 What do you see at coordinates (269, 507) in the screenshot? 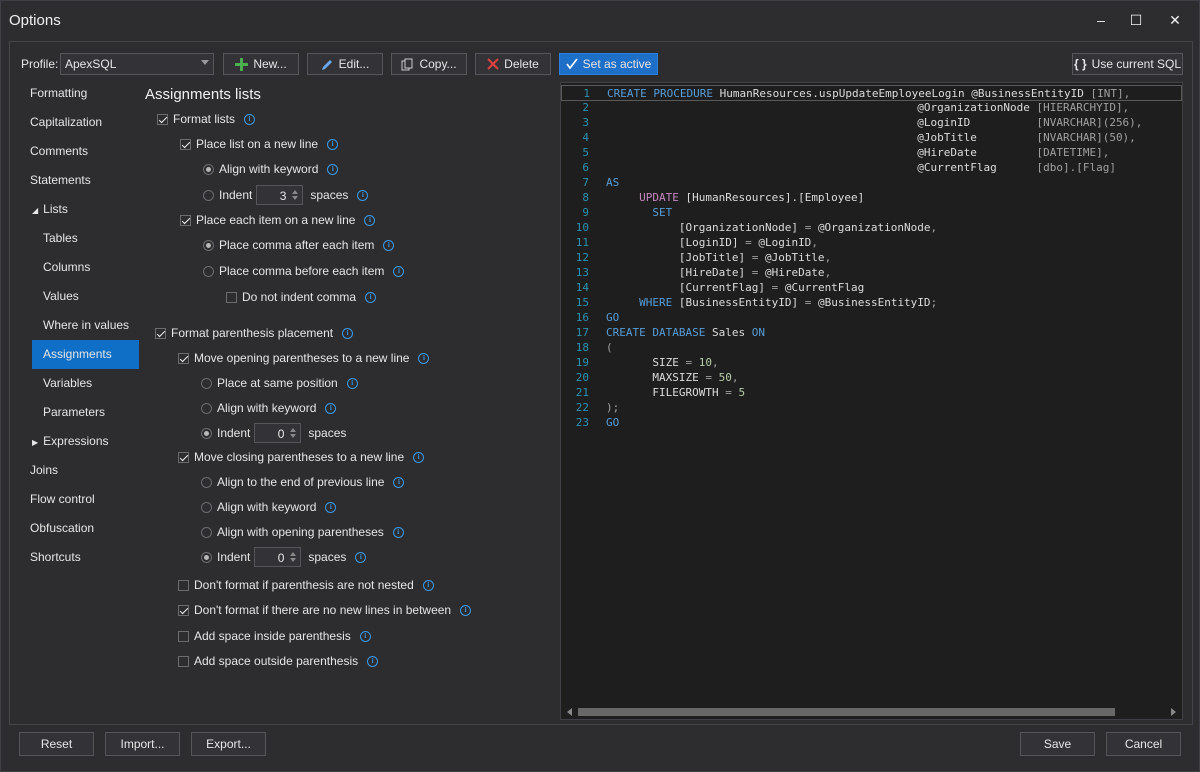
I see `align-keyword-3-option: Align with keyword i` at bounding box center [269, 507].